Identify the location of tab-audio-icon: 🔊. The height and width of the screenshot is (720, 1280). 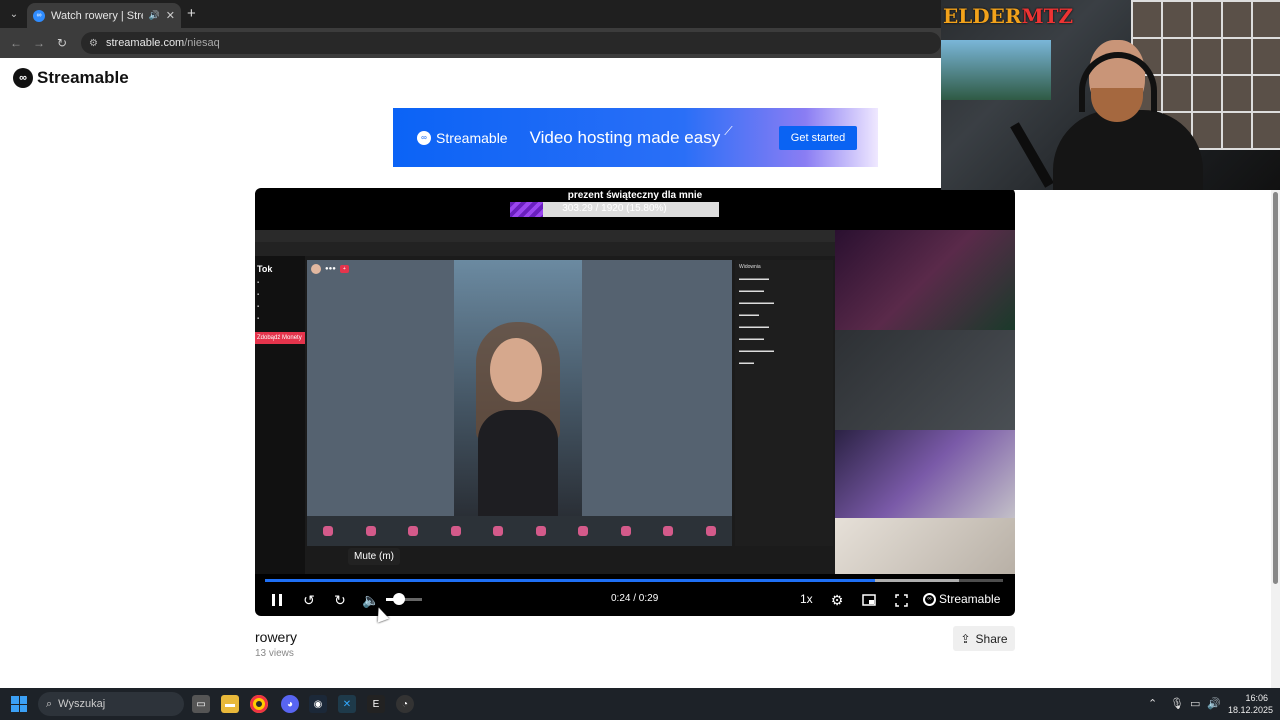
(154, 15).